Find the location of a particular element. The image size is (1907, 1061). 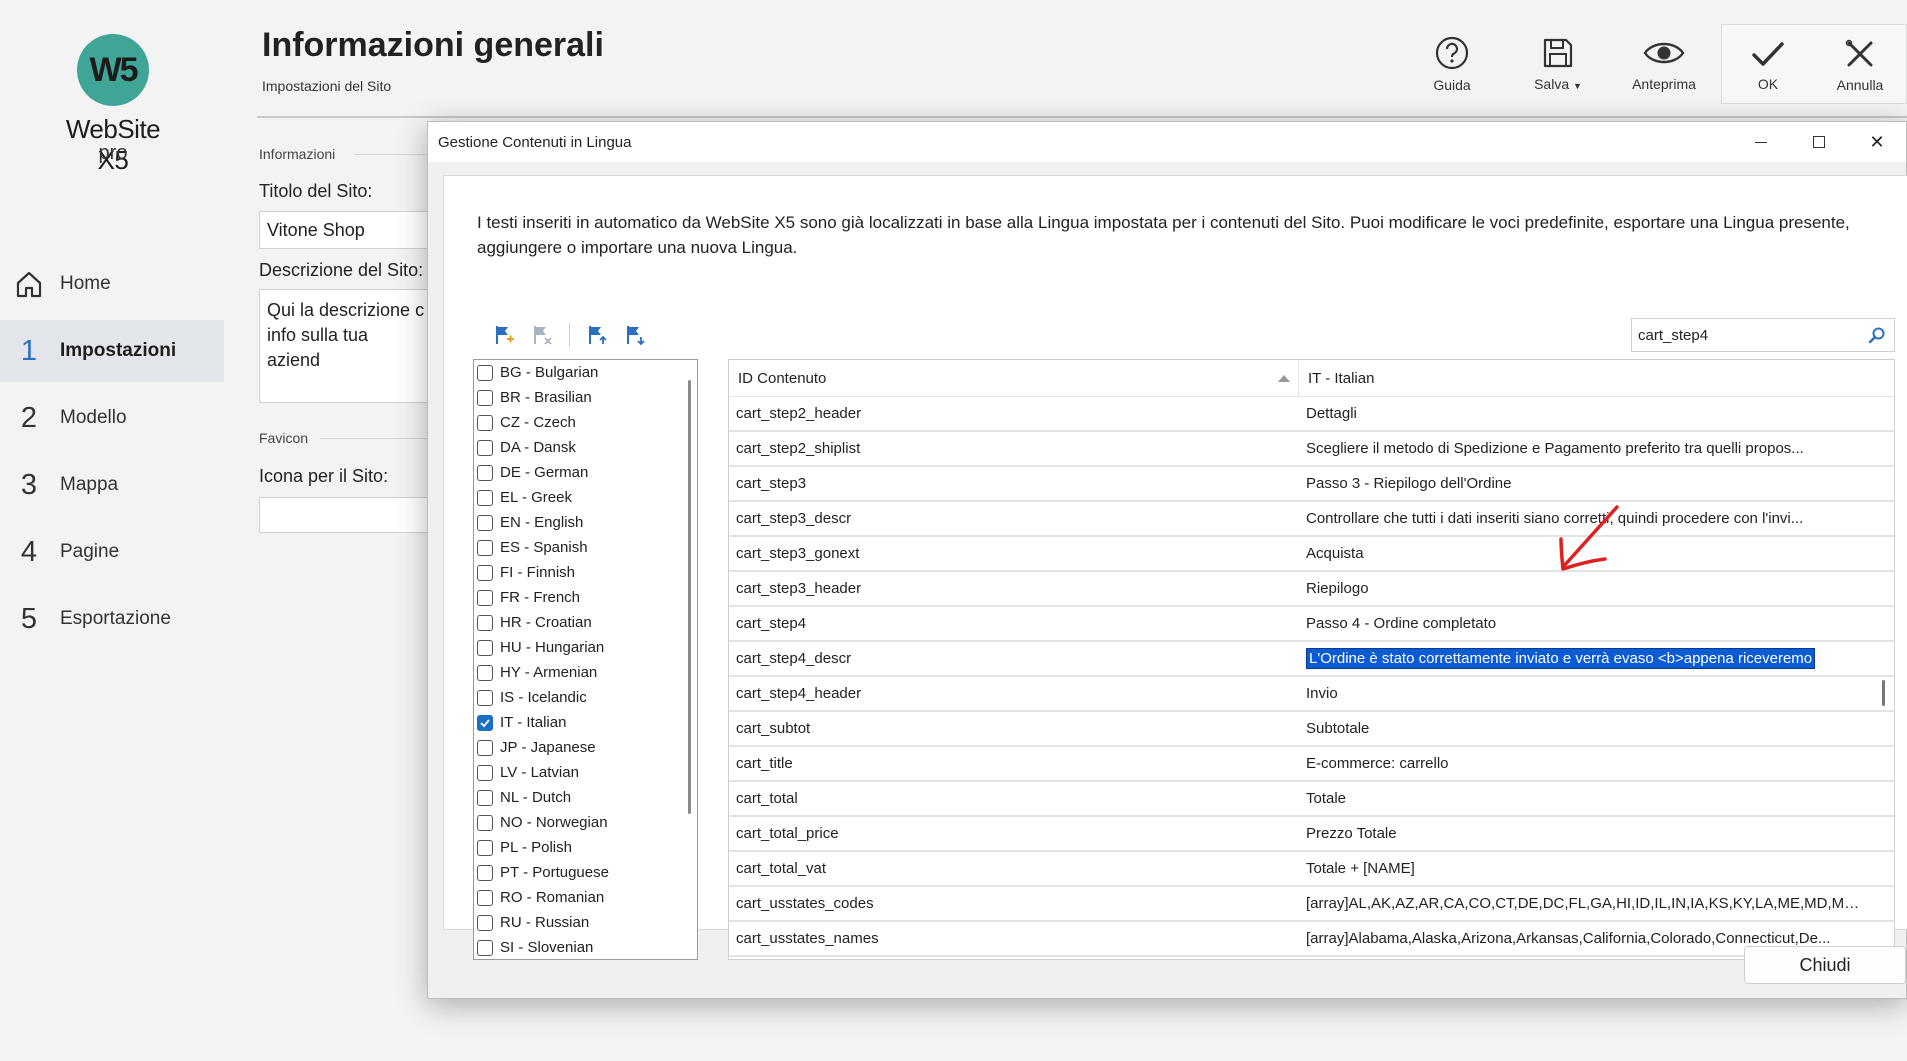

column-header-id: ID Contenuto is located at coordinates (1014, 378).